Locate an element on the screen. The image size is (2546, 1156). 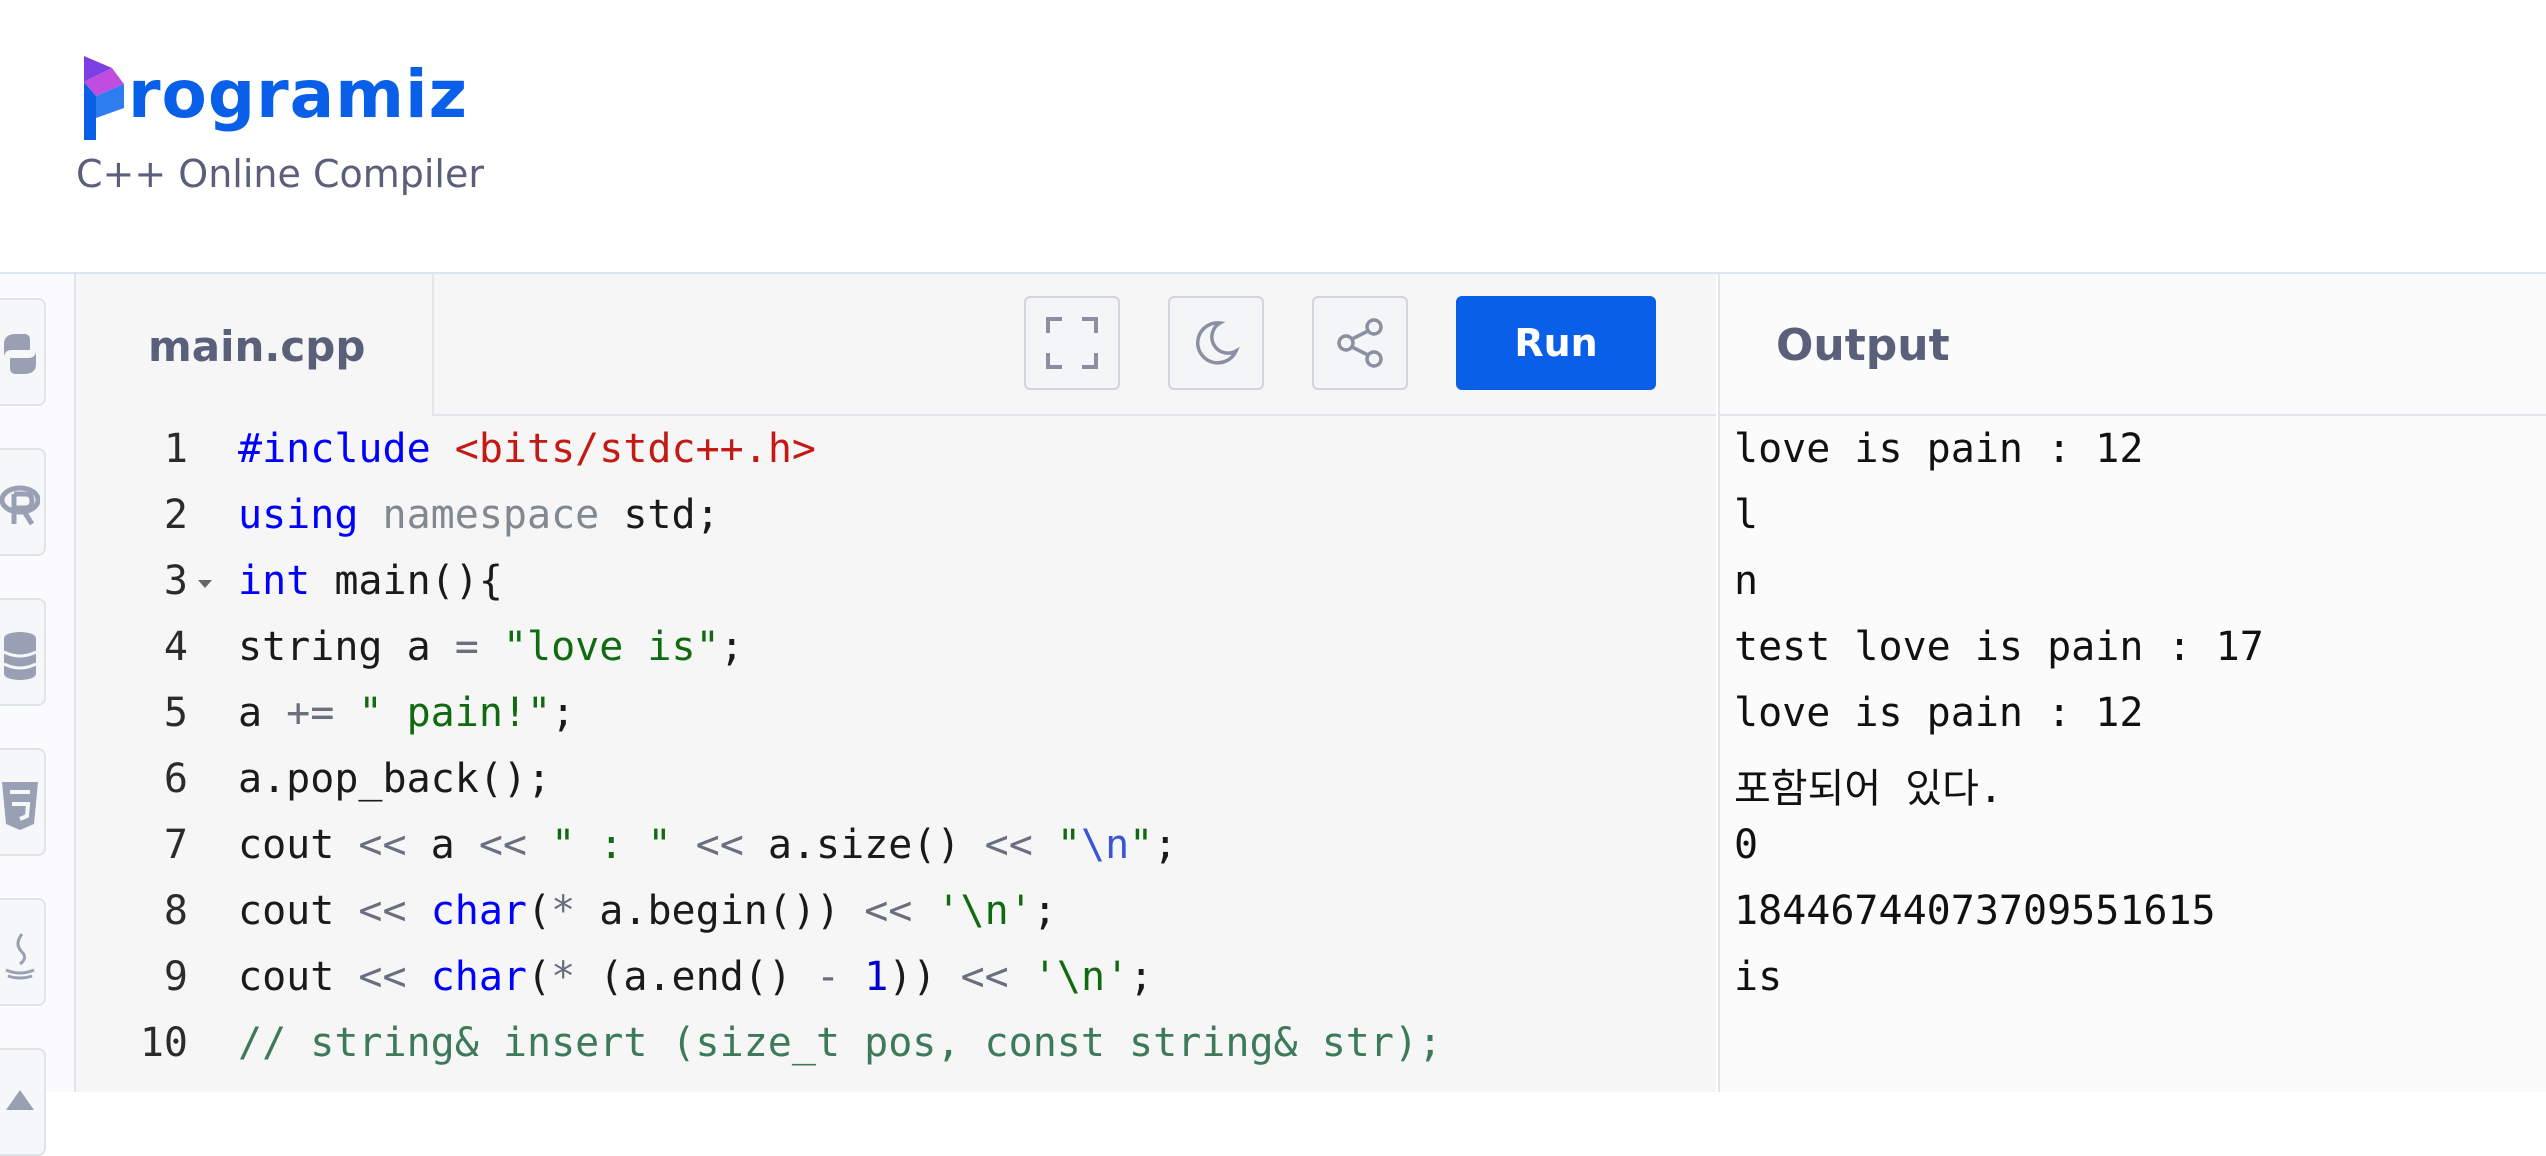
file-tab-label: main.cpp is located at coordinates (257, 346).